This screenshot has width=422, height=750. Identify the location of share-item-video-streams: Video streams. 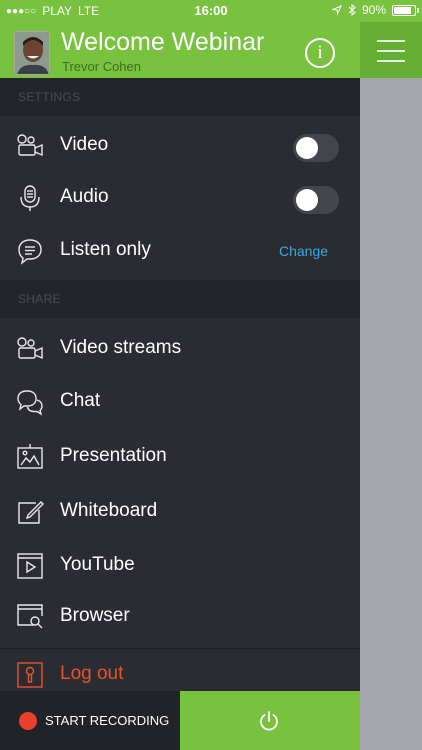
(180, 349).